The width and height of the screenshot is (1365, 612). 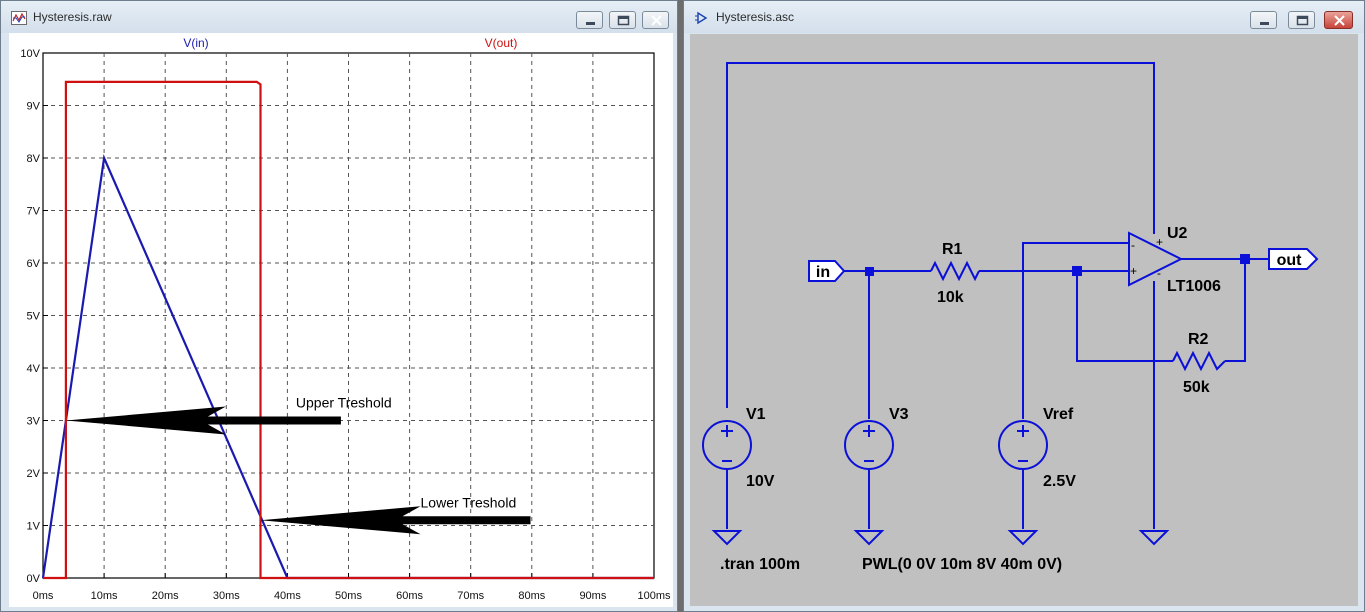 I want to click on y-tick-label: 5V, so click(x=34, y=317).